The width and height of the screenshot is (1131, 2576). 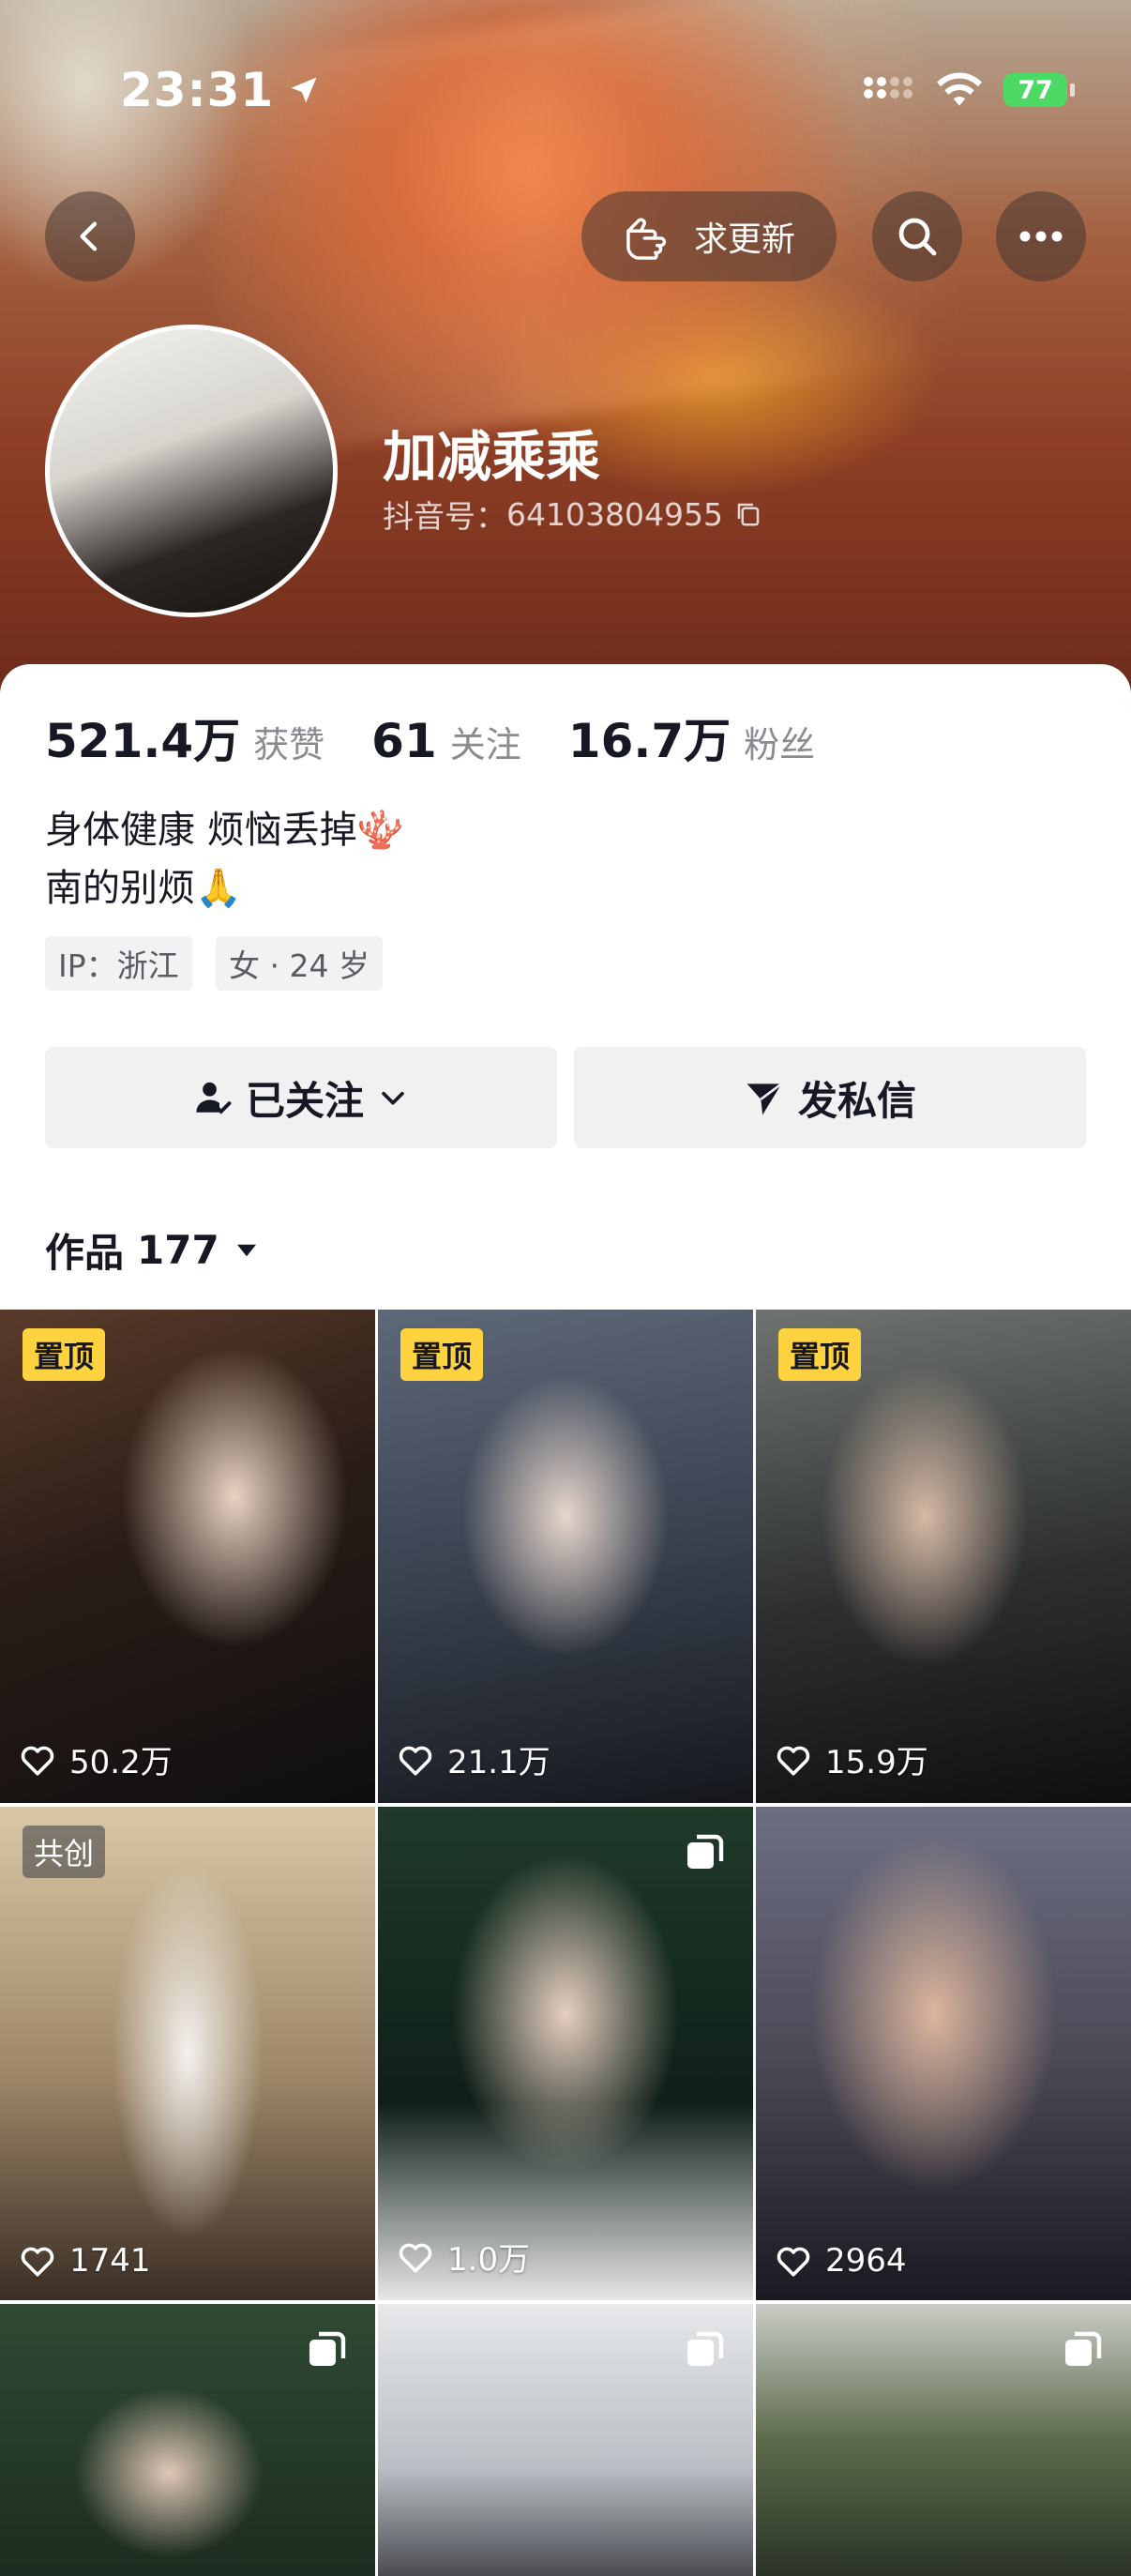 I want to click on chevron-left-icon, so click(x=89, y=236).